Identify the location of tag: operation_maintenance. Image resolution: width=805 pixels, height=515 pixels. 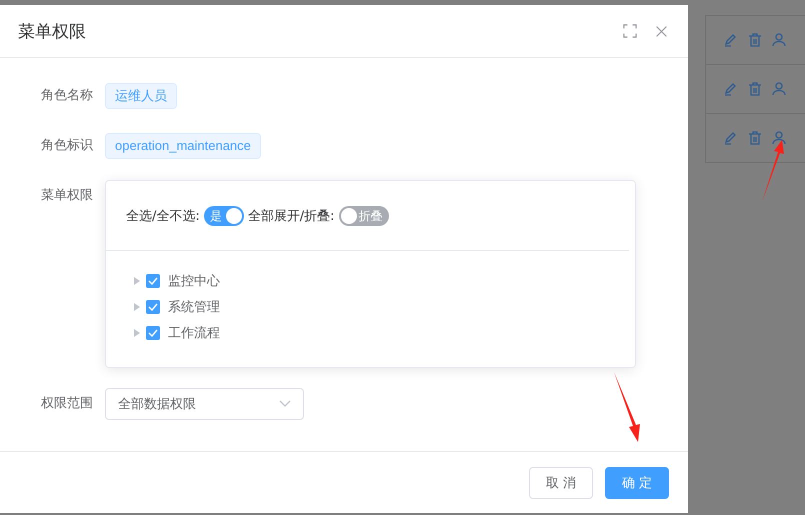
(183, 146).